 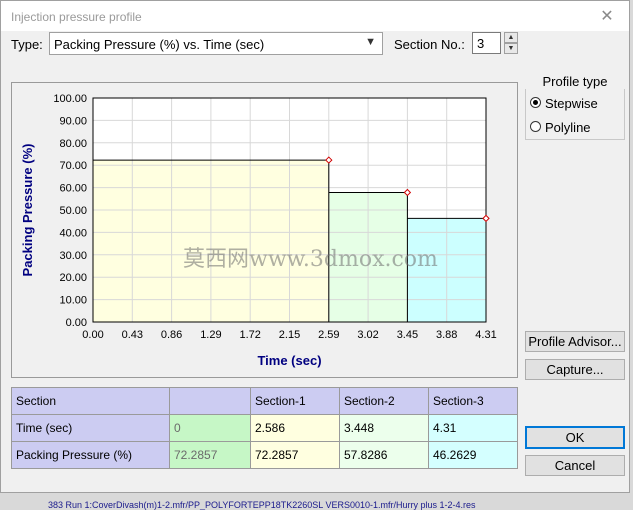 I want to click on table-row: Time (sec) 0 2.586 3.448 4.31, so click(x=264, y=428).